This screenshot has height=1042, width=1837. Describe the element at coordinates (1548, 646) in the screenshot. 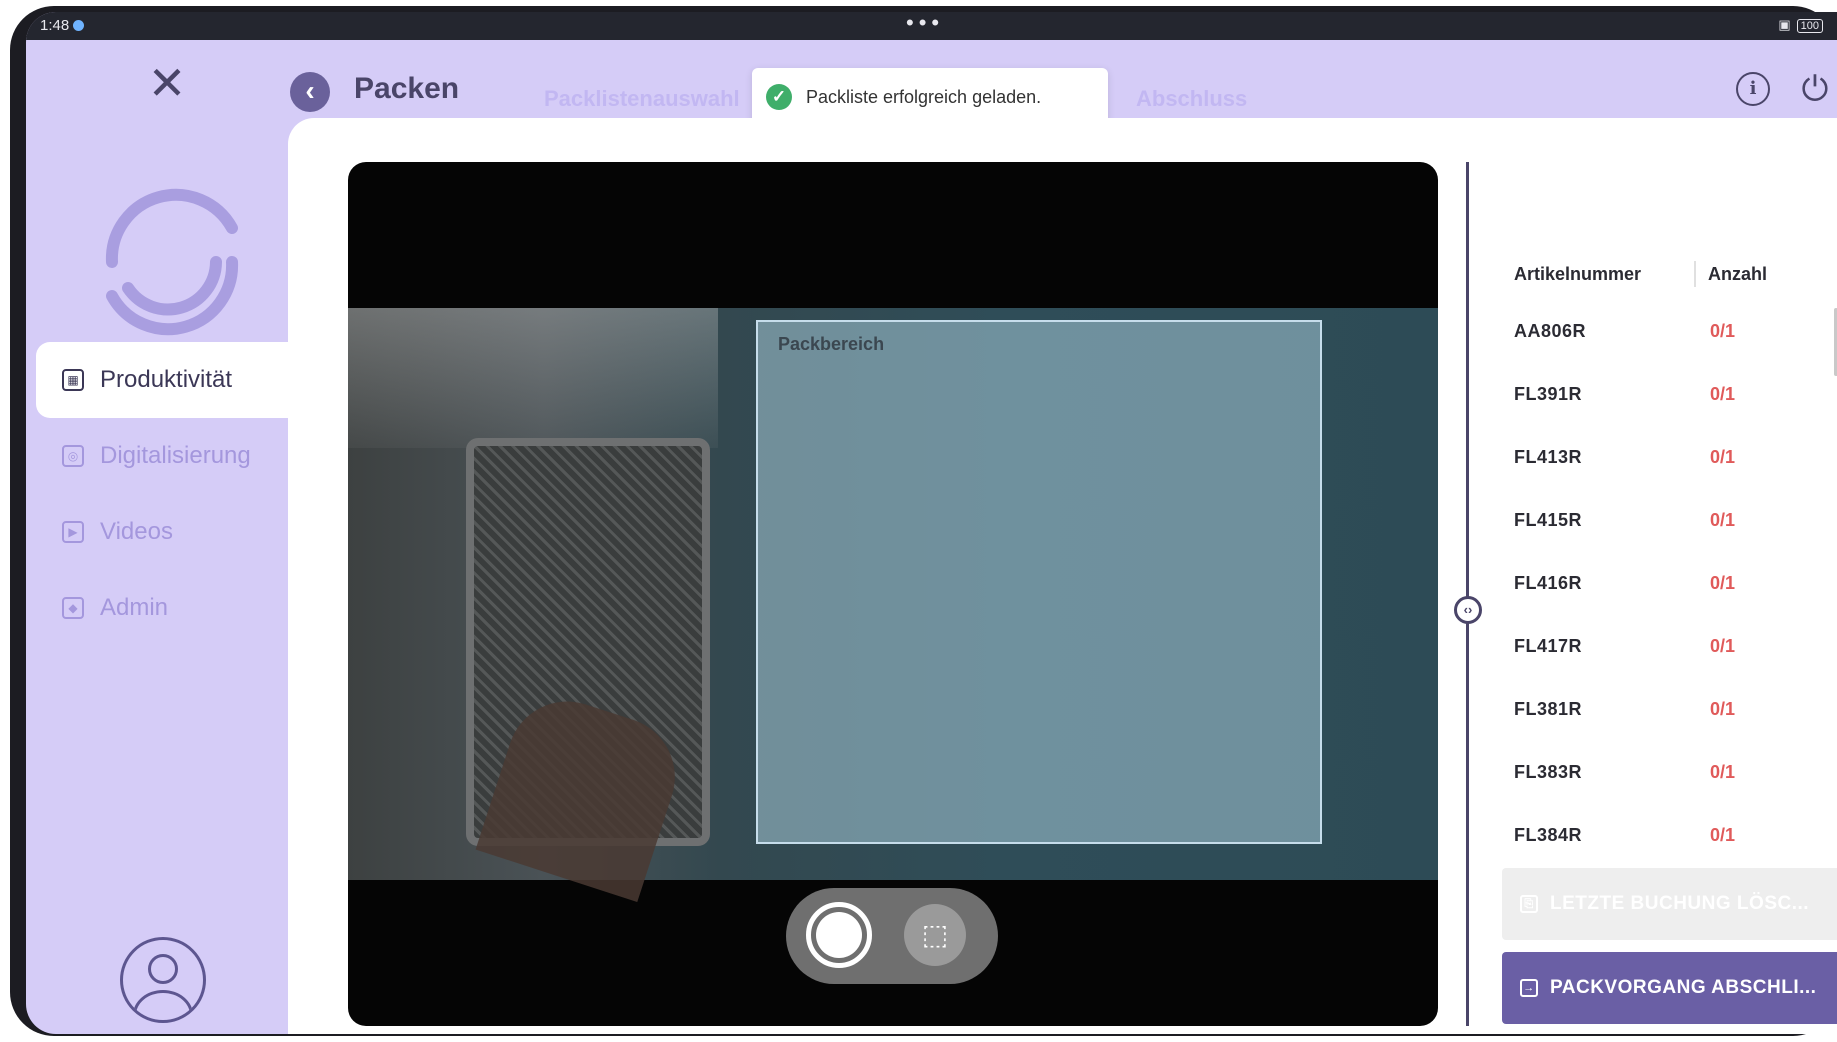

I see `article-number: FL417R` at that location.